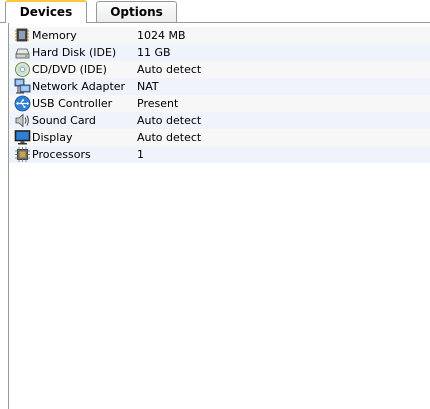 This screenshot has height=409, width=430. Describe the element at coordinates (46, 11) in the screenshot. I see `tab-devices: Devices` at that location.